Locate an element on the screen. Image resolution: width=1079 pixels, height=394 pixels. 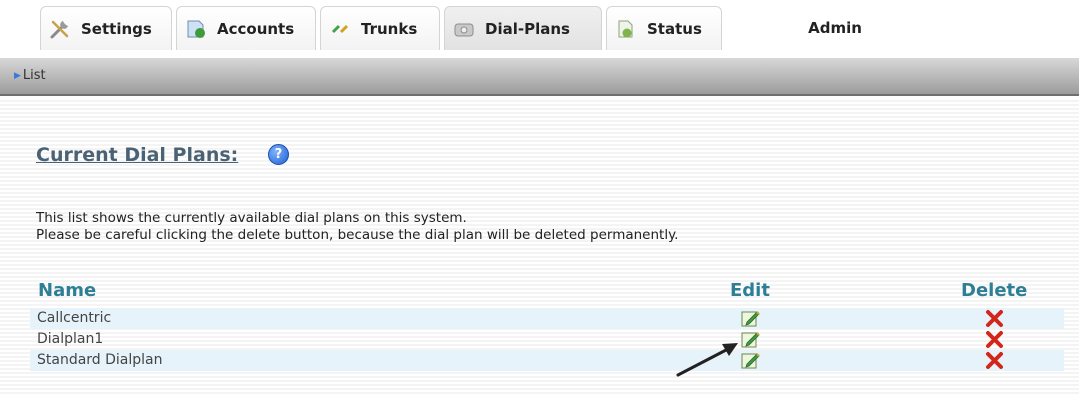
tools-icon is located at coordinates (60, 29).